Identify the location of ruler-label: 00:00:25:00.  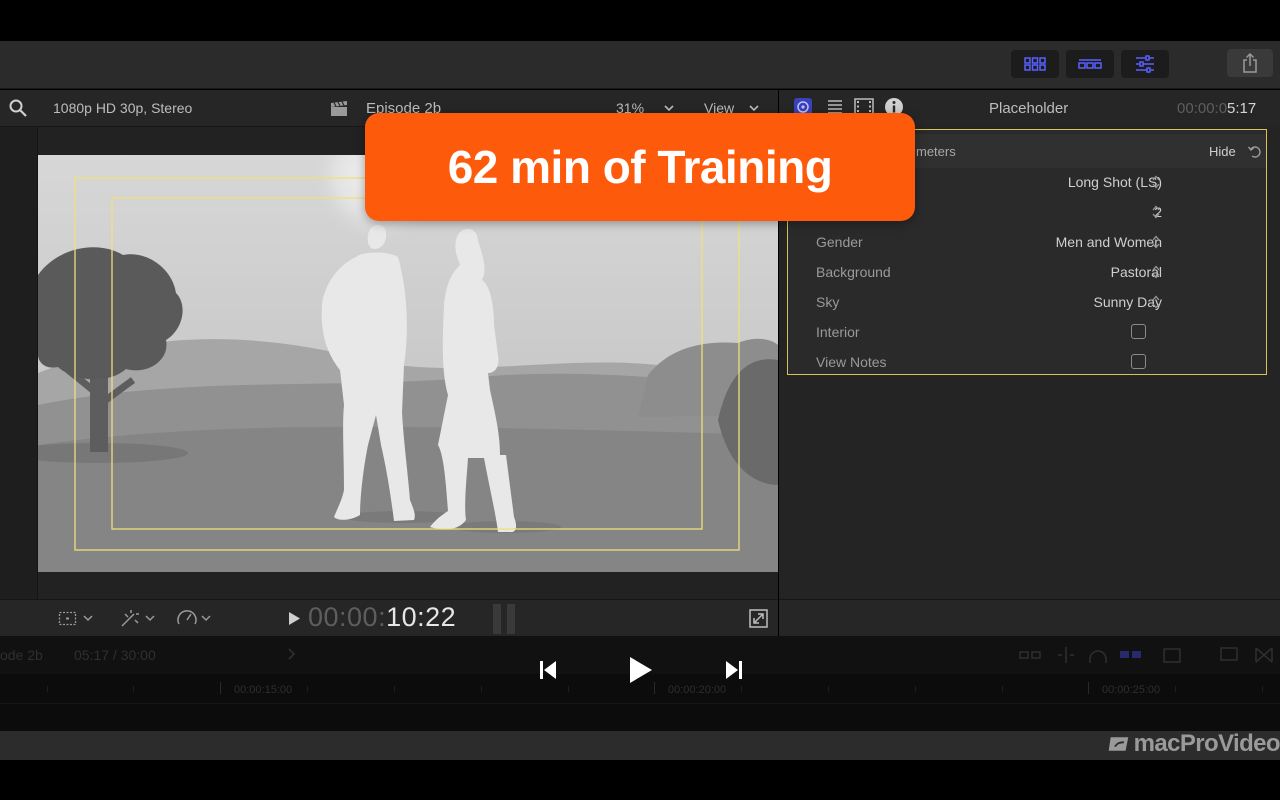
(1131, 690).